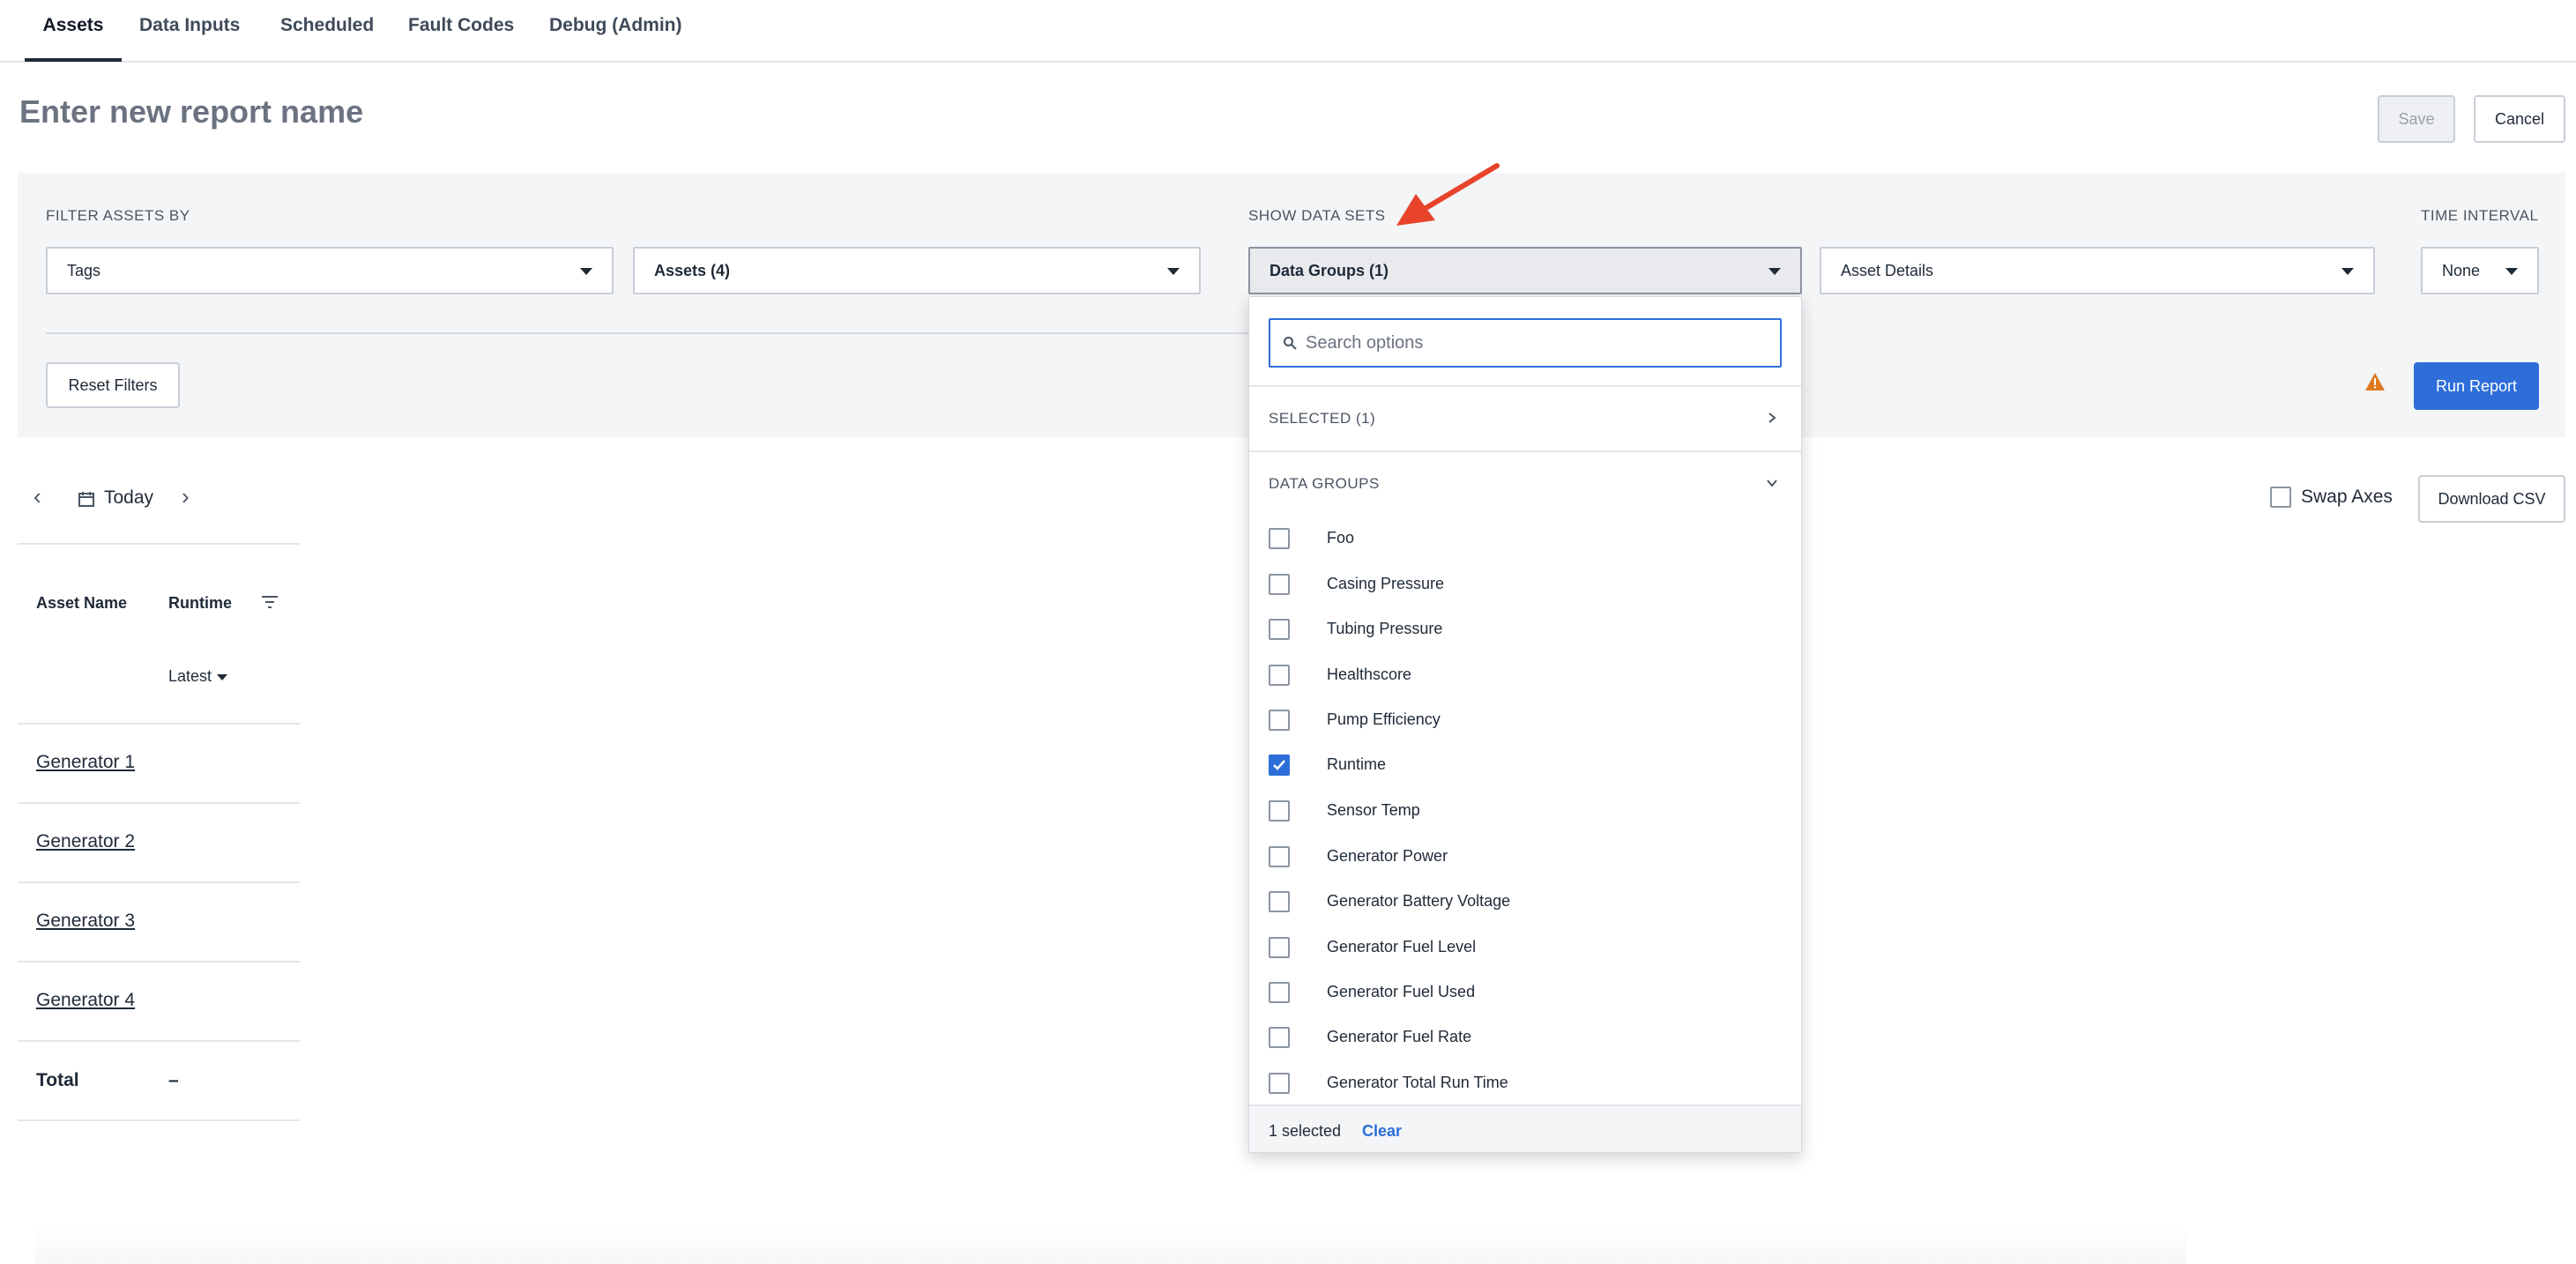 This screenshot has height=1264, width=2576. Describe the element at coordinates (1111, 1244) in the screenshot. I see `bottom-shade` at that location.